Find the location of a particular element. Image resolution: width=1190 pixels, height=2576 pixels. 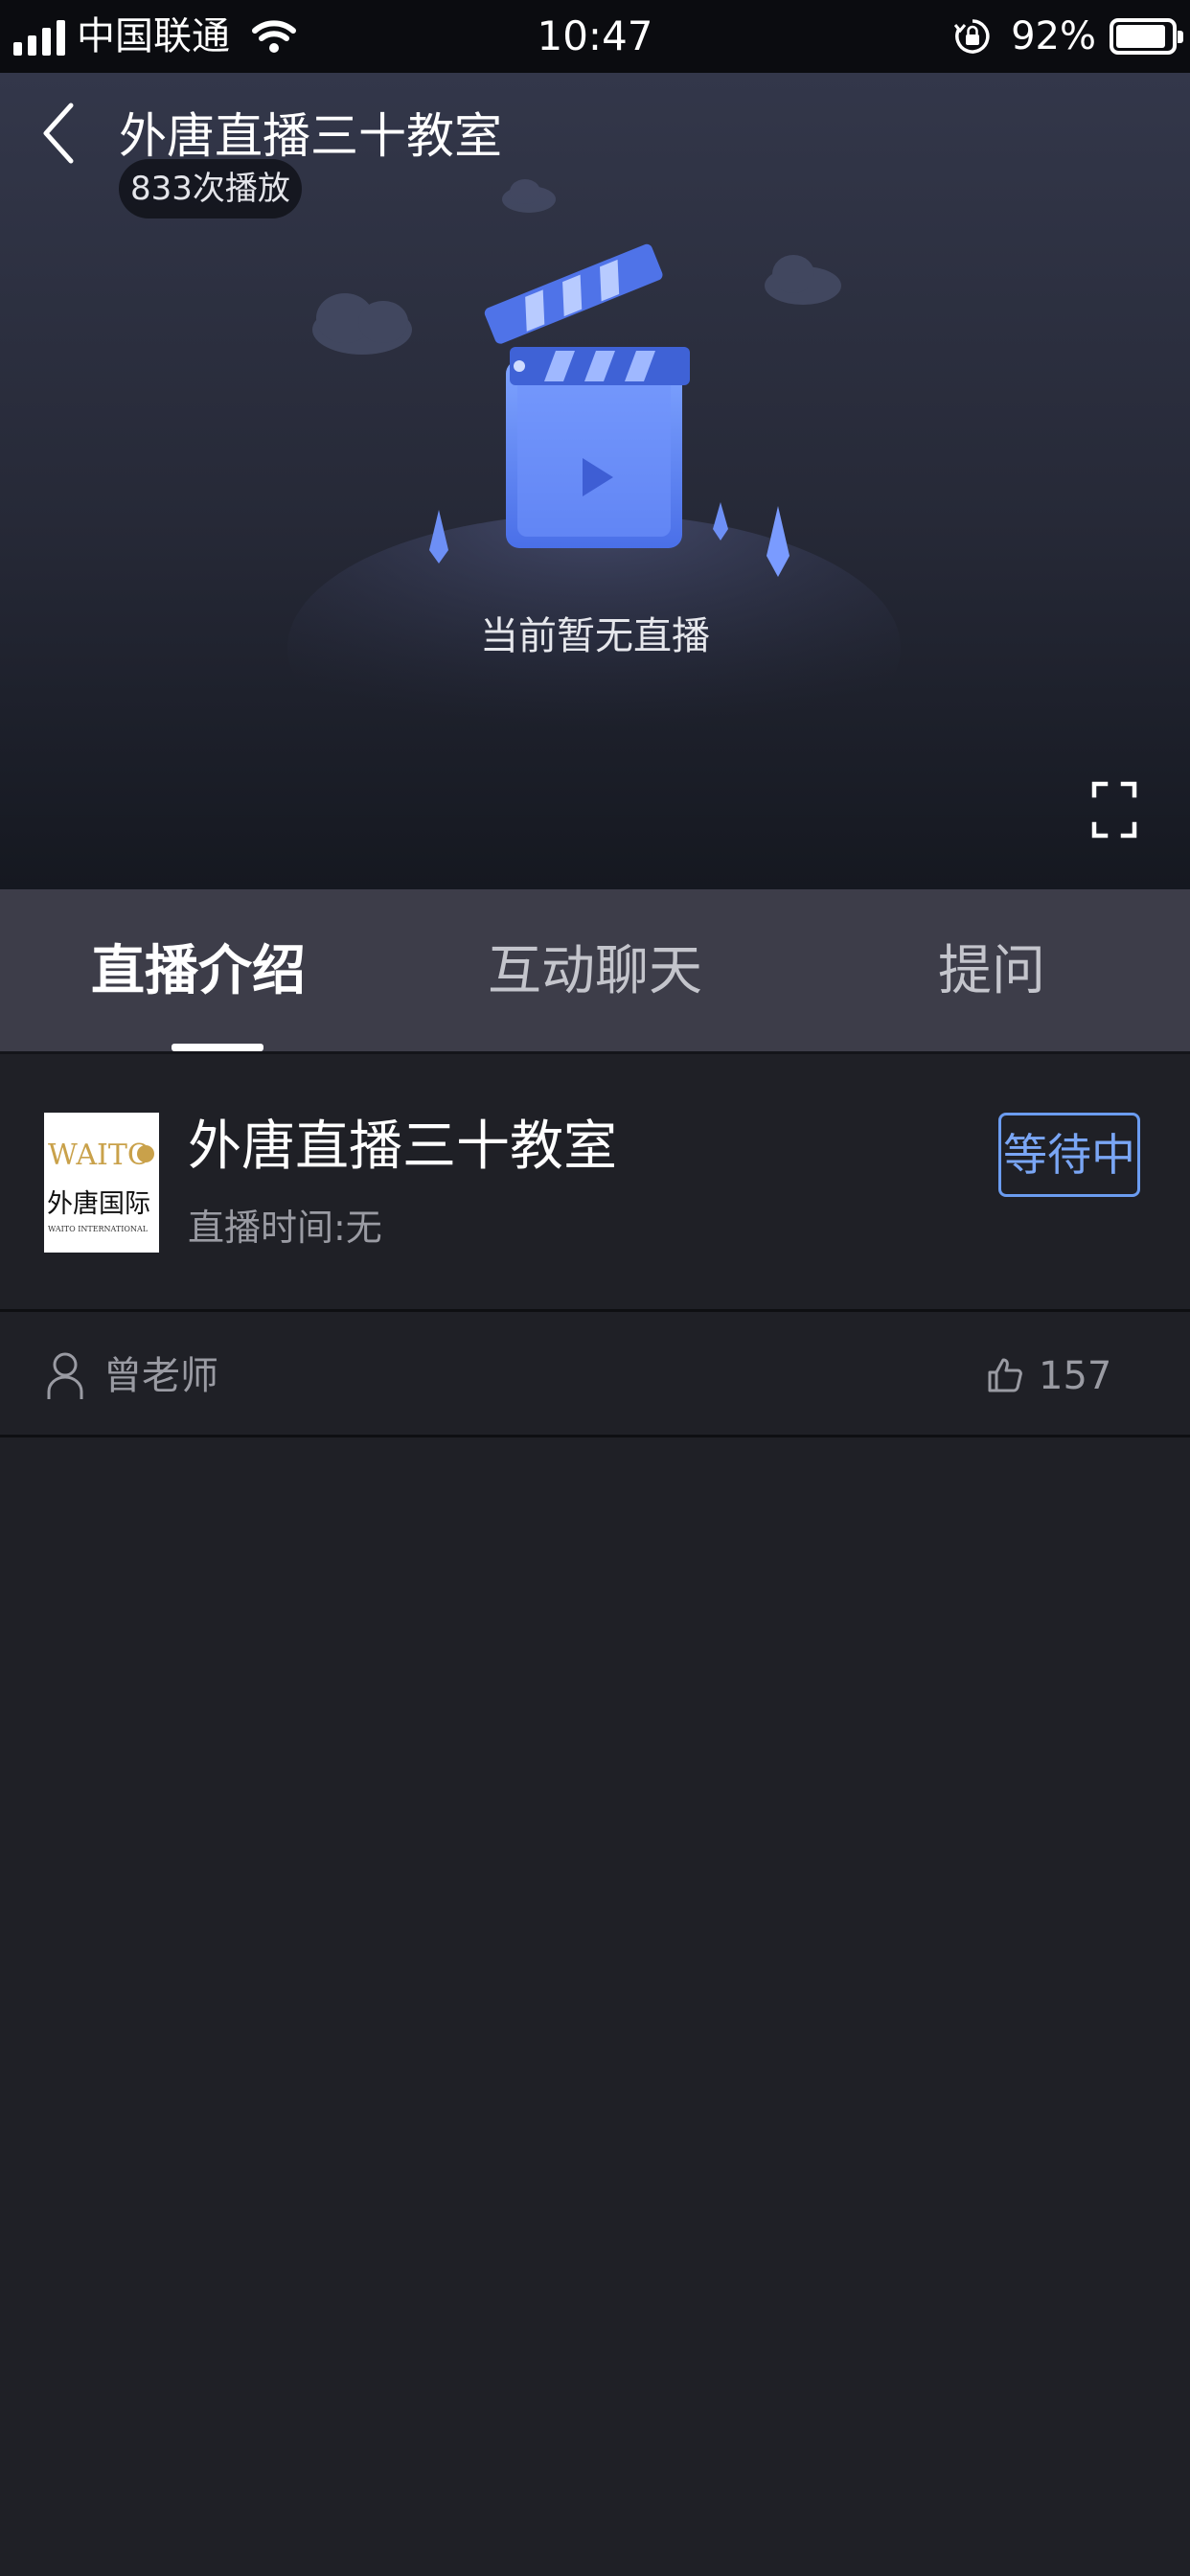

battery-percent: 92% is located at coordinates (1053, 36).